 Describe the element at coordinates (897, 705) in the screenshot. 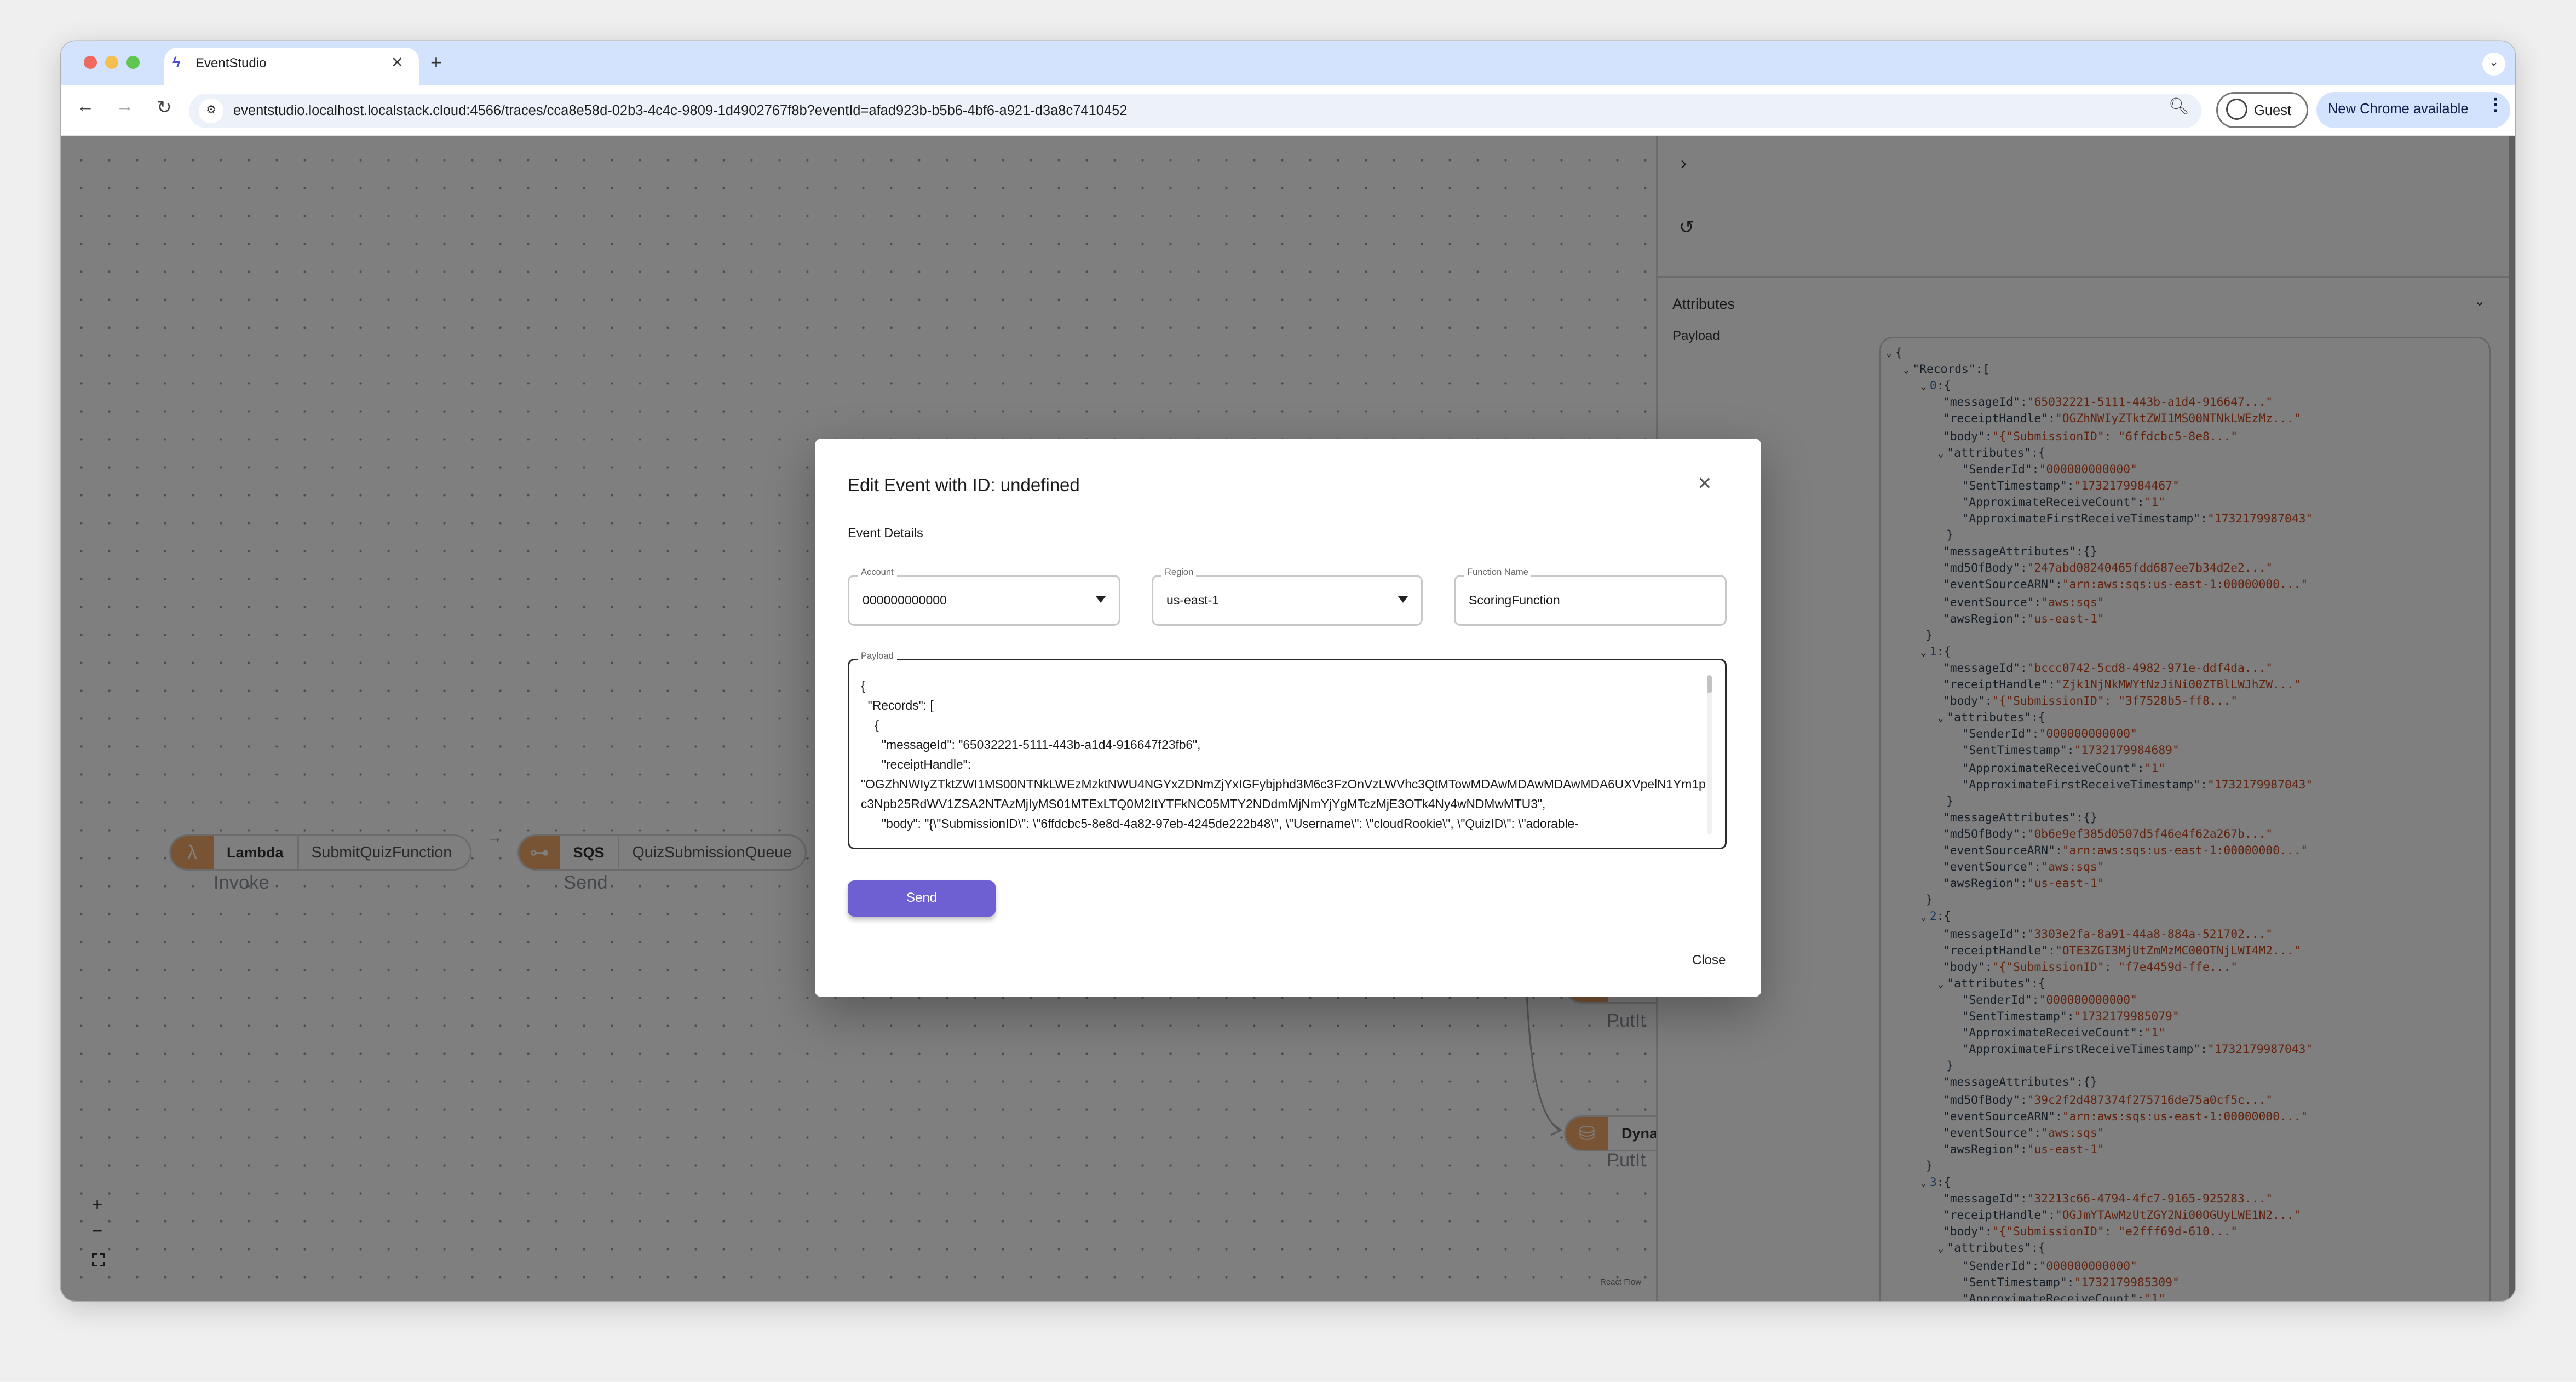

I see `payload-line: "Records": [` at that location.